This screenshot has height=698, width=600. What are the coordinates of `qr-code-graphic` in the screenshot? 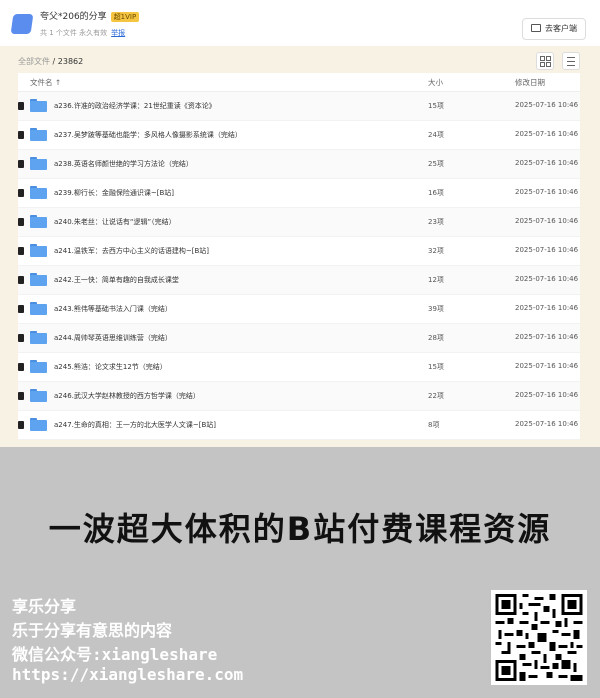 It's located at (539, 637).